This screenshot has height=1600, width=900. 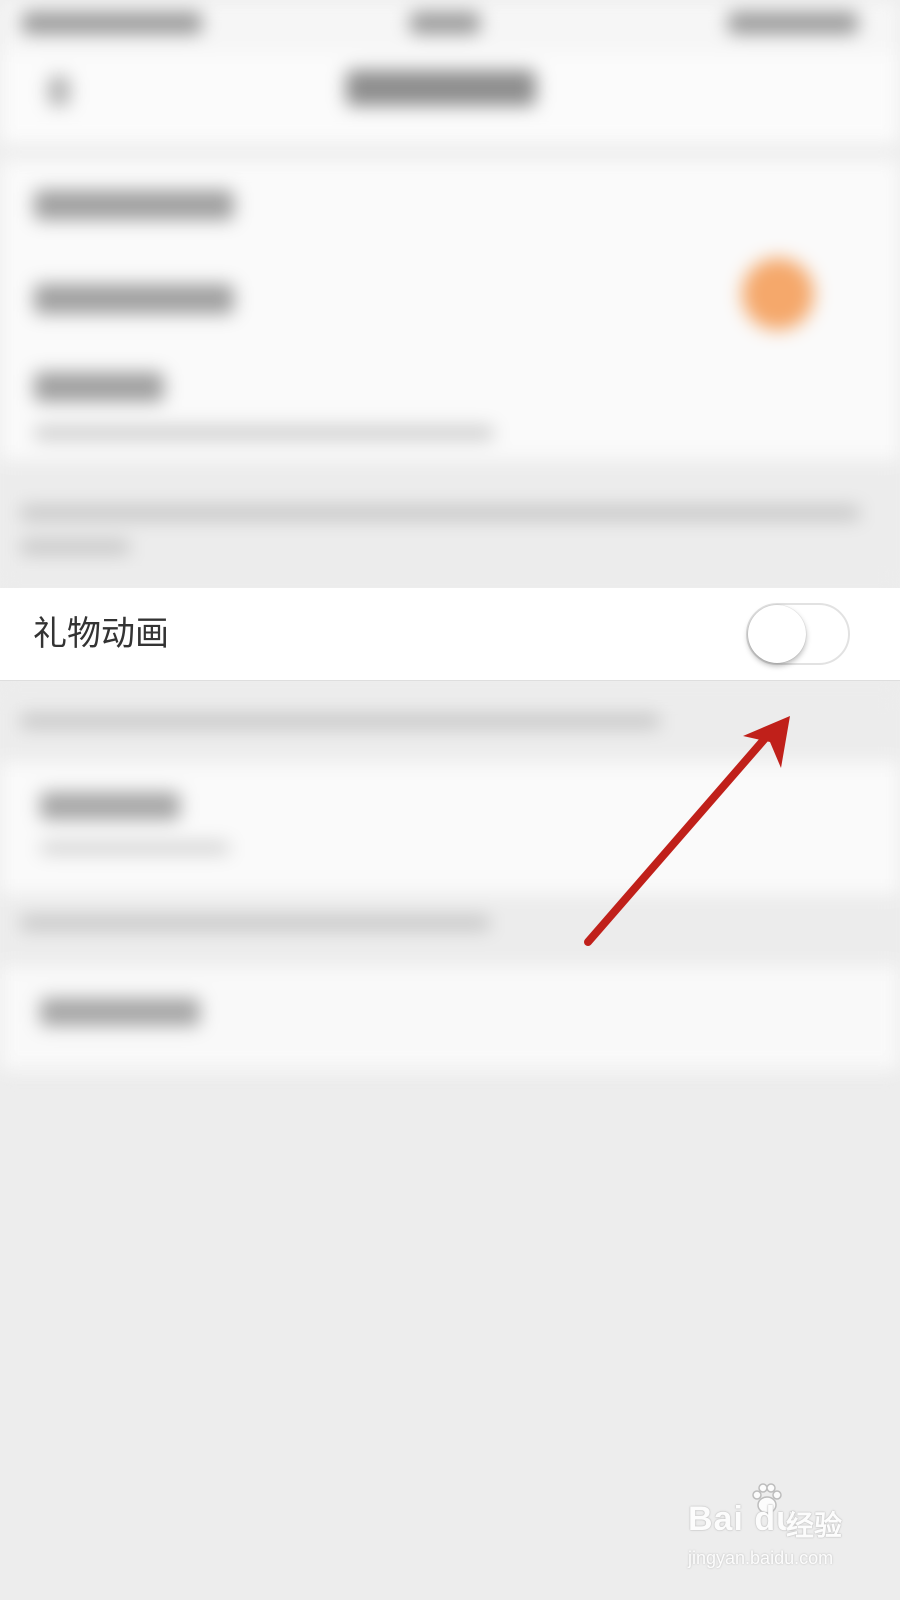 What do you see at coordinates (761, 1558) in the screenshot?
I see `watermark-url: jingyan.baidu.com` at bounding box center [761, 1558].